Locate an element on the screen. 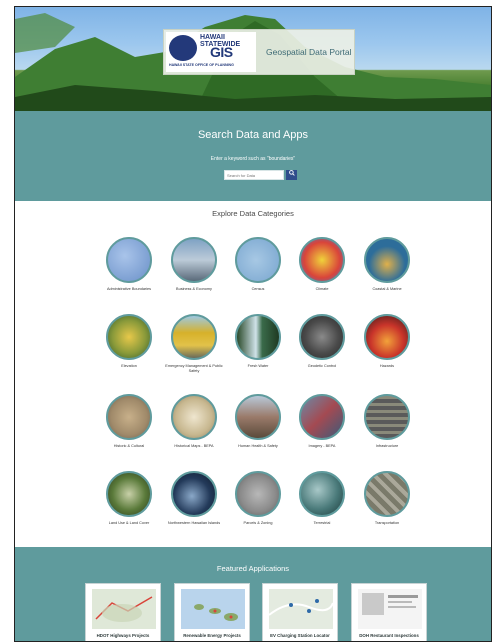  category-transportation: Transportation is located at coordinates (387, 498).